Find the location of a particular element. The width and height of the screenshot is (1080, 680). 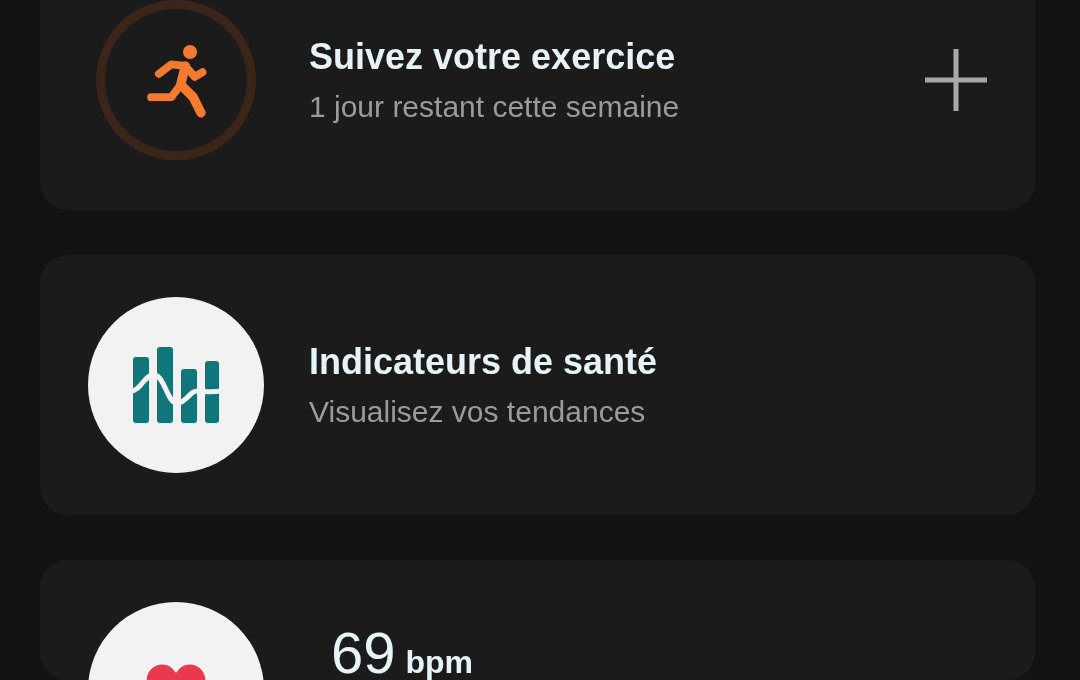

card-title: Indicateurs de santé is located at coordinates (484, 362).